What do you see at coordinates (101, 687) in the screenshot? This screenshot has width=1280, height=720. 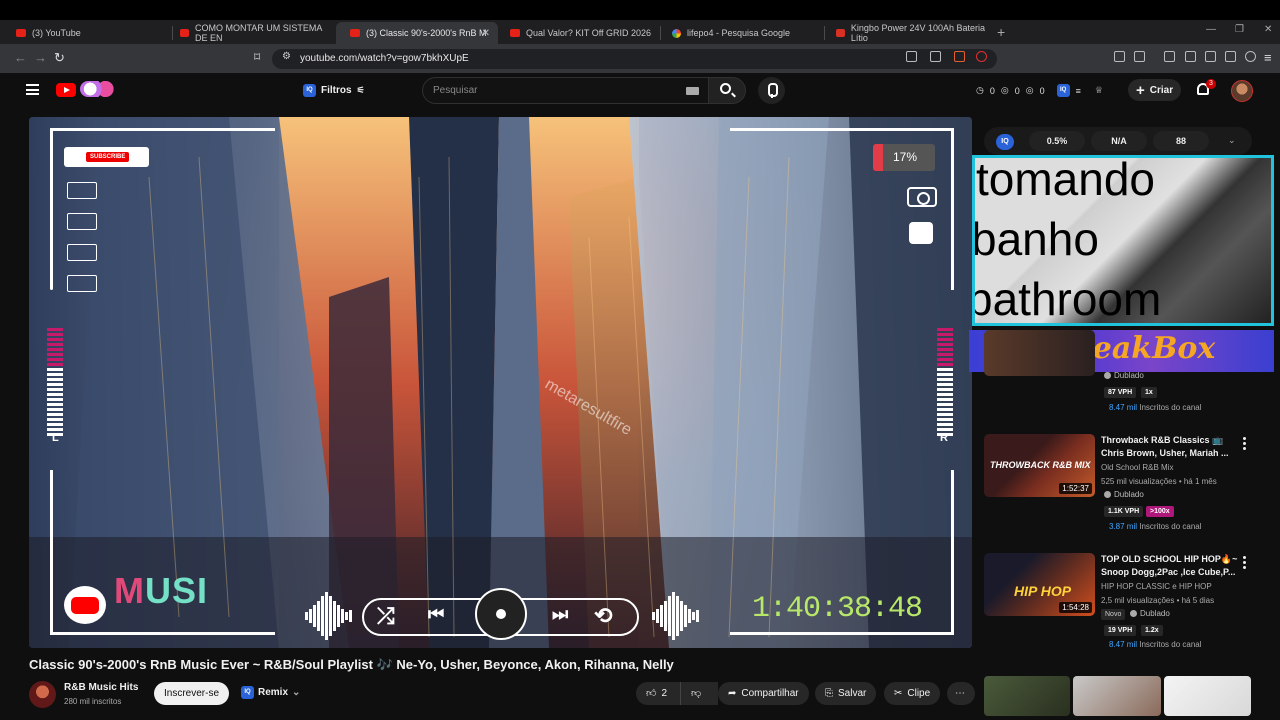 I see `channel-name: R&B Music Hits` at bounding box center [101, 687].